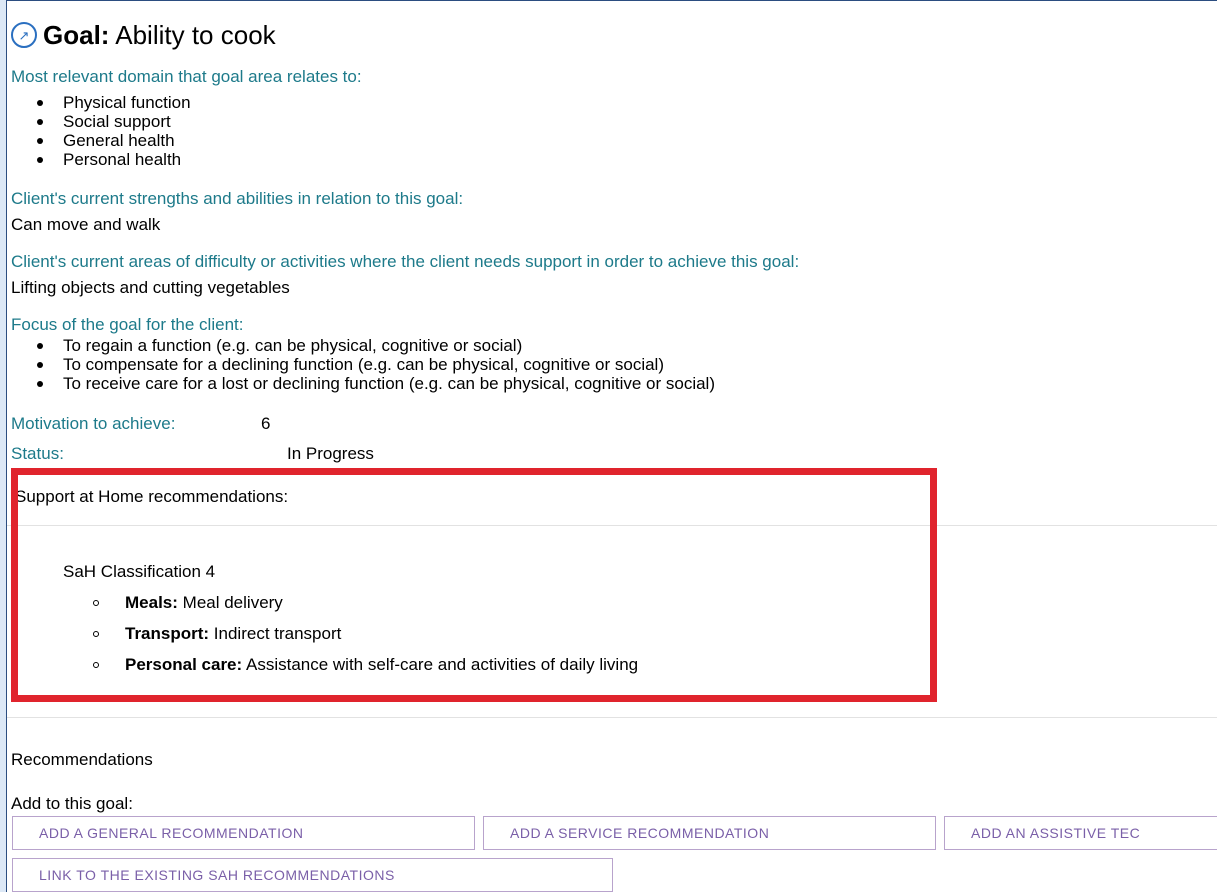  Describe the element at coordinates (93, 423) in the screenshot. I see `motivation-label: Motivation to achieve:` at that location.